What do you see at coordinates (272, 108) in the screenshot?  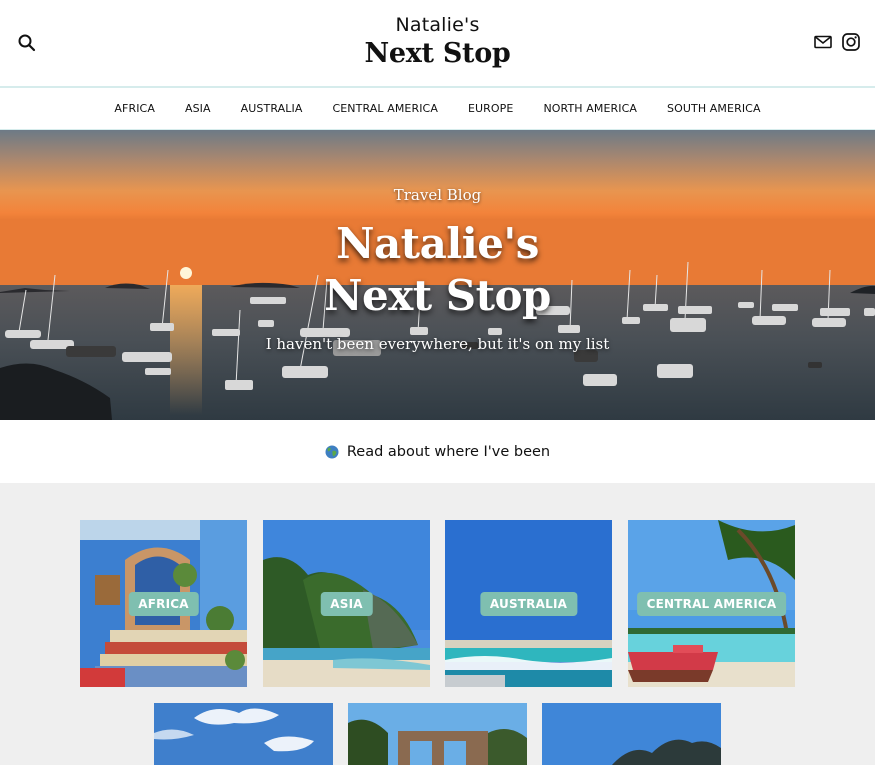 I see `nav-item-australia: AUSTRALIA` at bounding box center [272, 108].